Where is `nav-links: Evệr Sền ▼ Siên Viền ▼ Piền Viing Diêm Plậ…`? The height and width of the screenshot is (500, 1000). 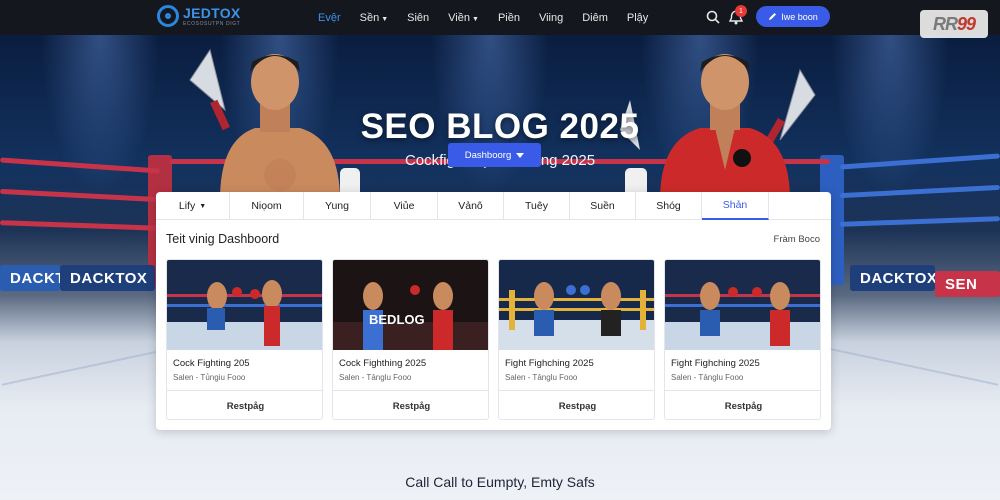
nav-links: Evệr Sền ▼ Siên Viền ▼ Piền Viing Diêm Plậ… is located at coordinates (492, 17).